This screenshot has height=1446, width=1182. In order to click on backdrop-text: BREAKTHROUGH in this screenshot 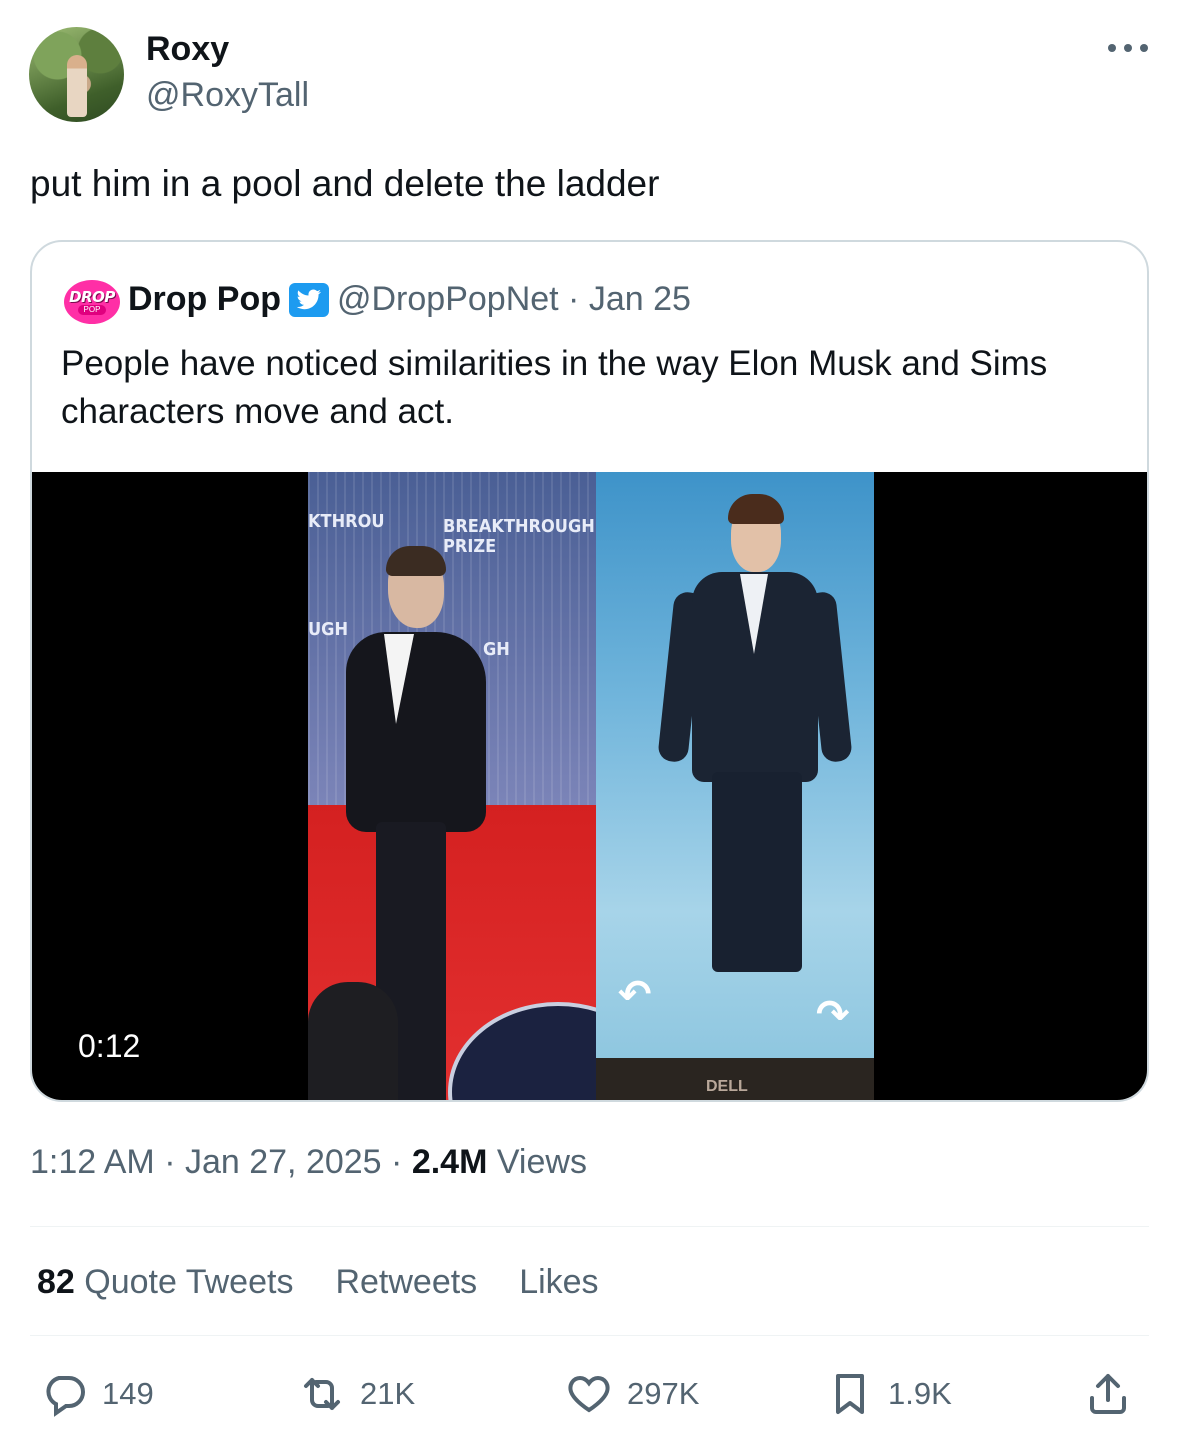, I will do `click(519, 526)`.